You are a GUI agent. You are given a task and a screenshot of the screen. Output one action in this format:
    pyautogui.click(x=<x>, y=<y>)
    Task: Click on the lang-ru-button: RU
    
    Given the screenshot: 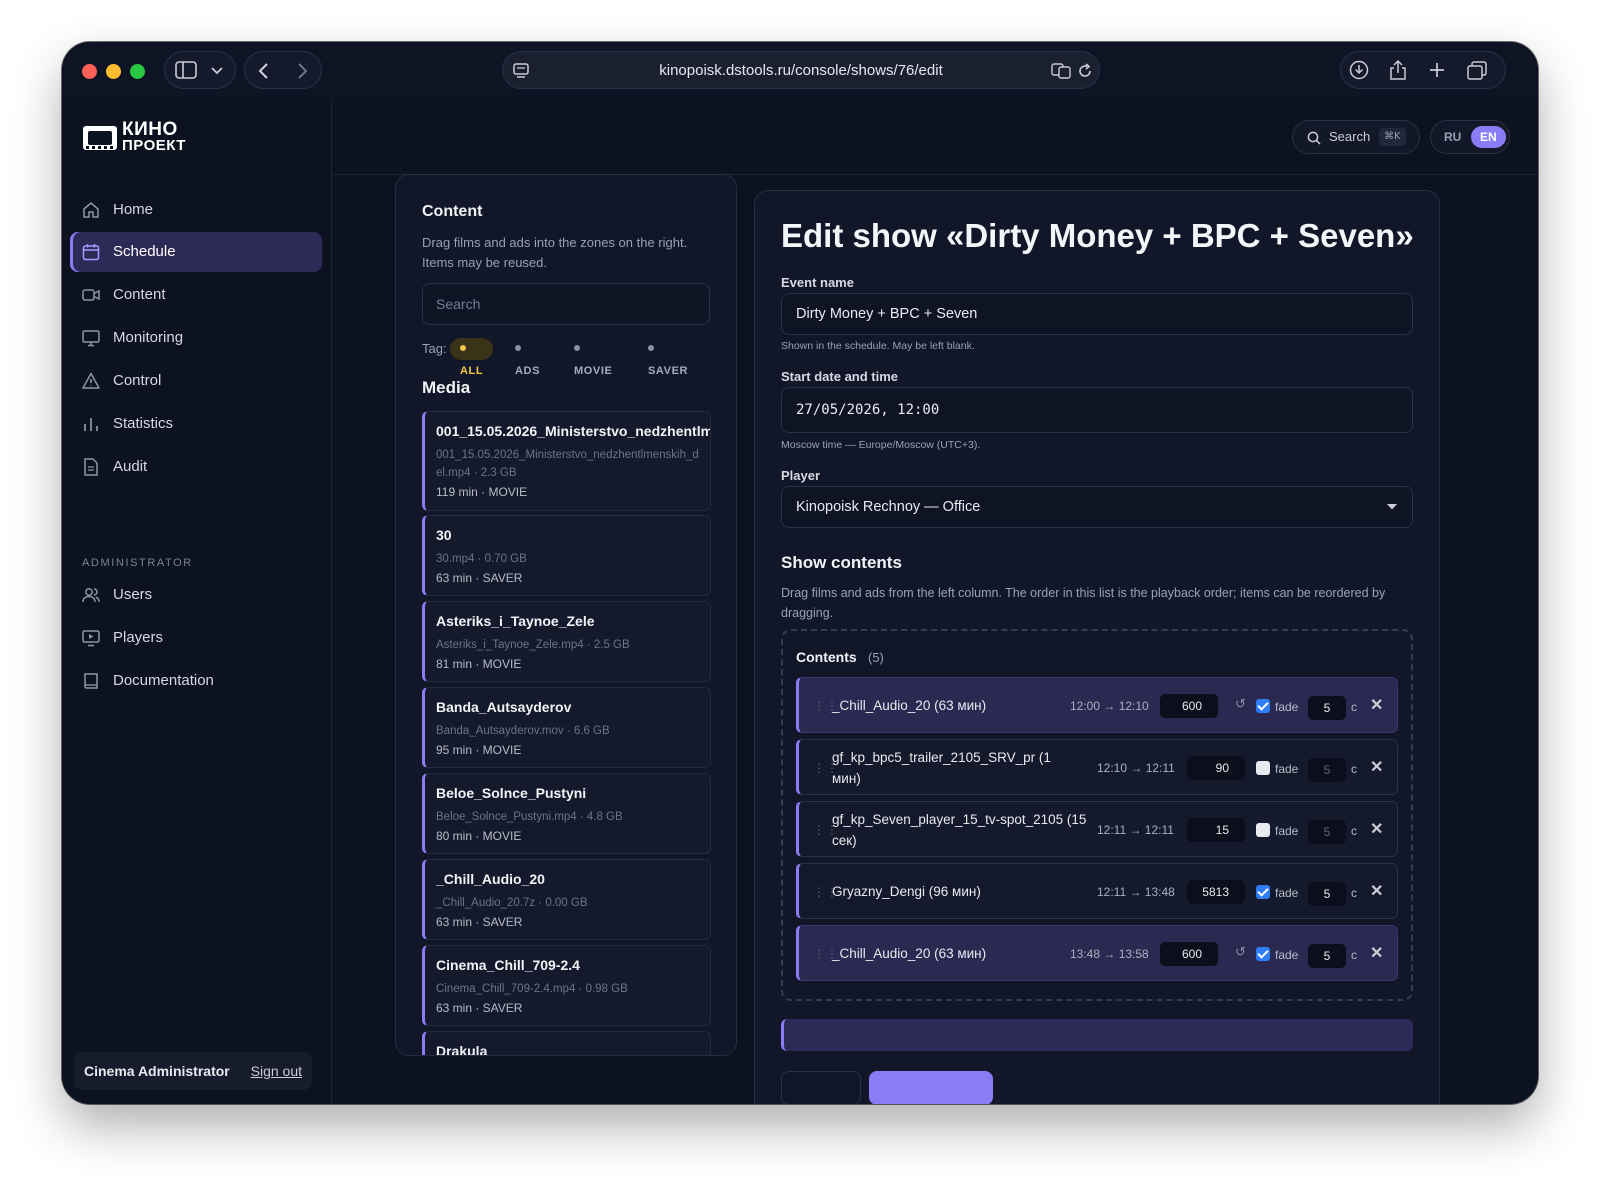 What is the action you would take?
    pyautogui.click(x=1452, y=137)
    